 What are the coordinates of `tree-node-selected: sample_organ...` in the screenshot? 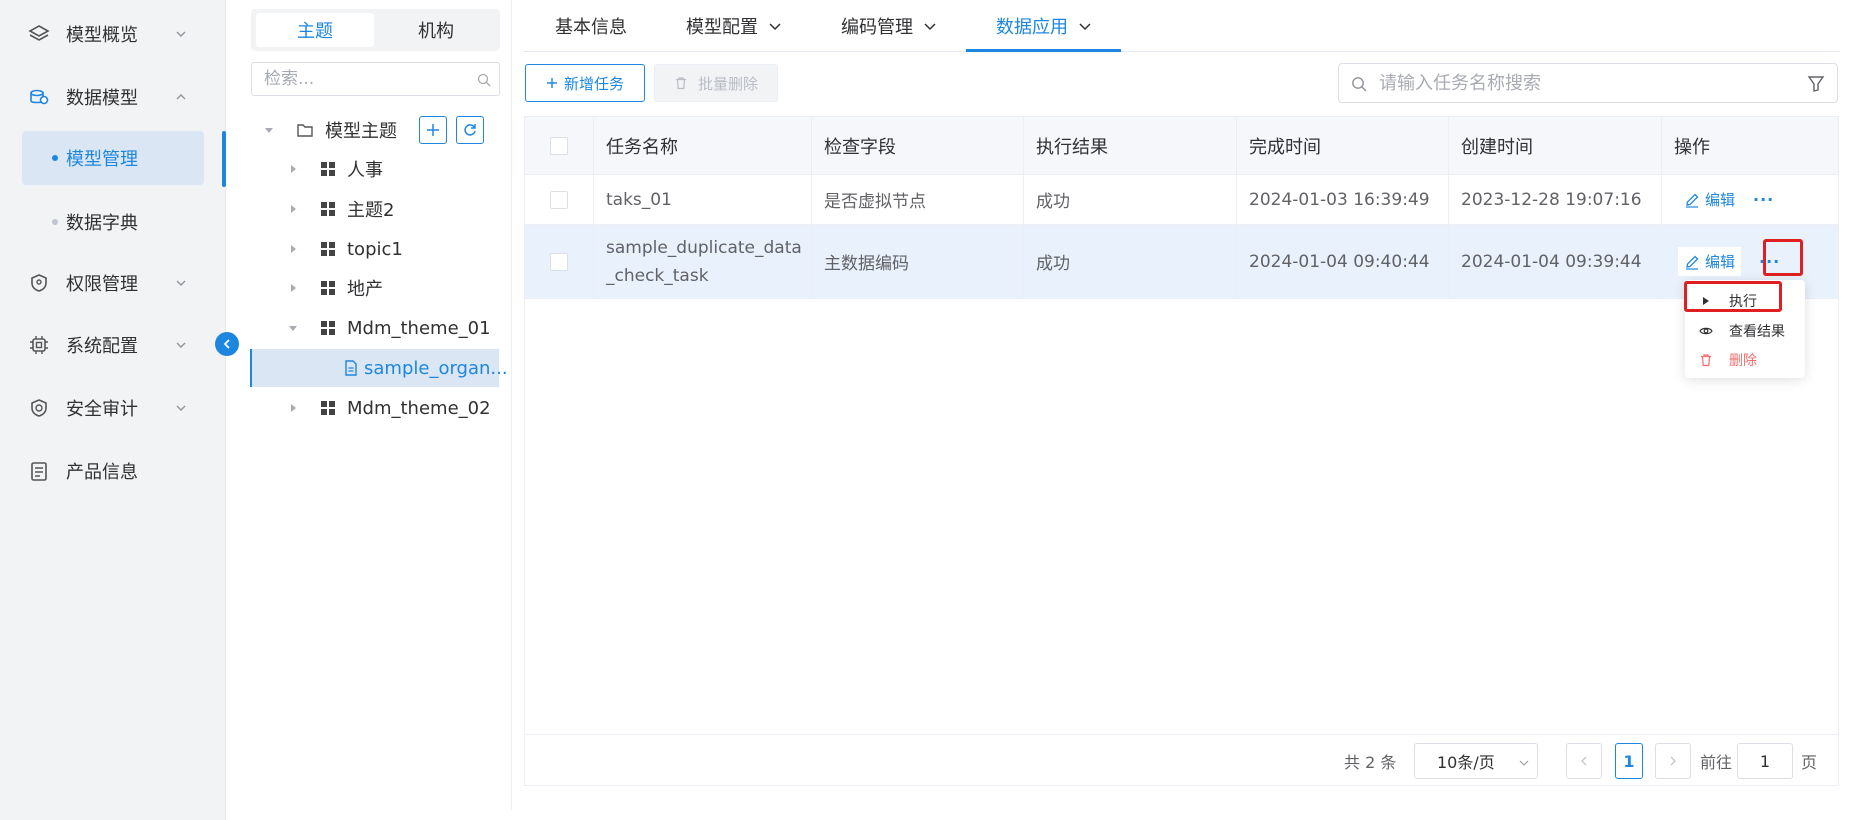 It's located at (379, 368).